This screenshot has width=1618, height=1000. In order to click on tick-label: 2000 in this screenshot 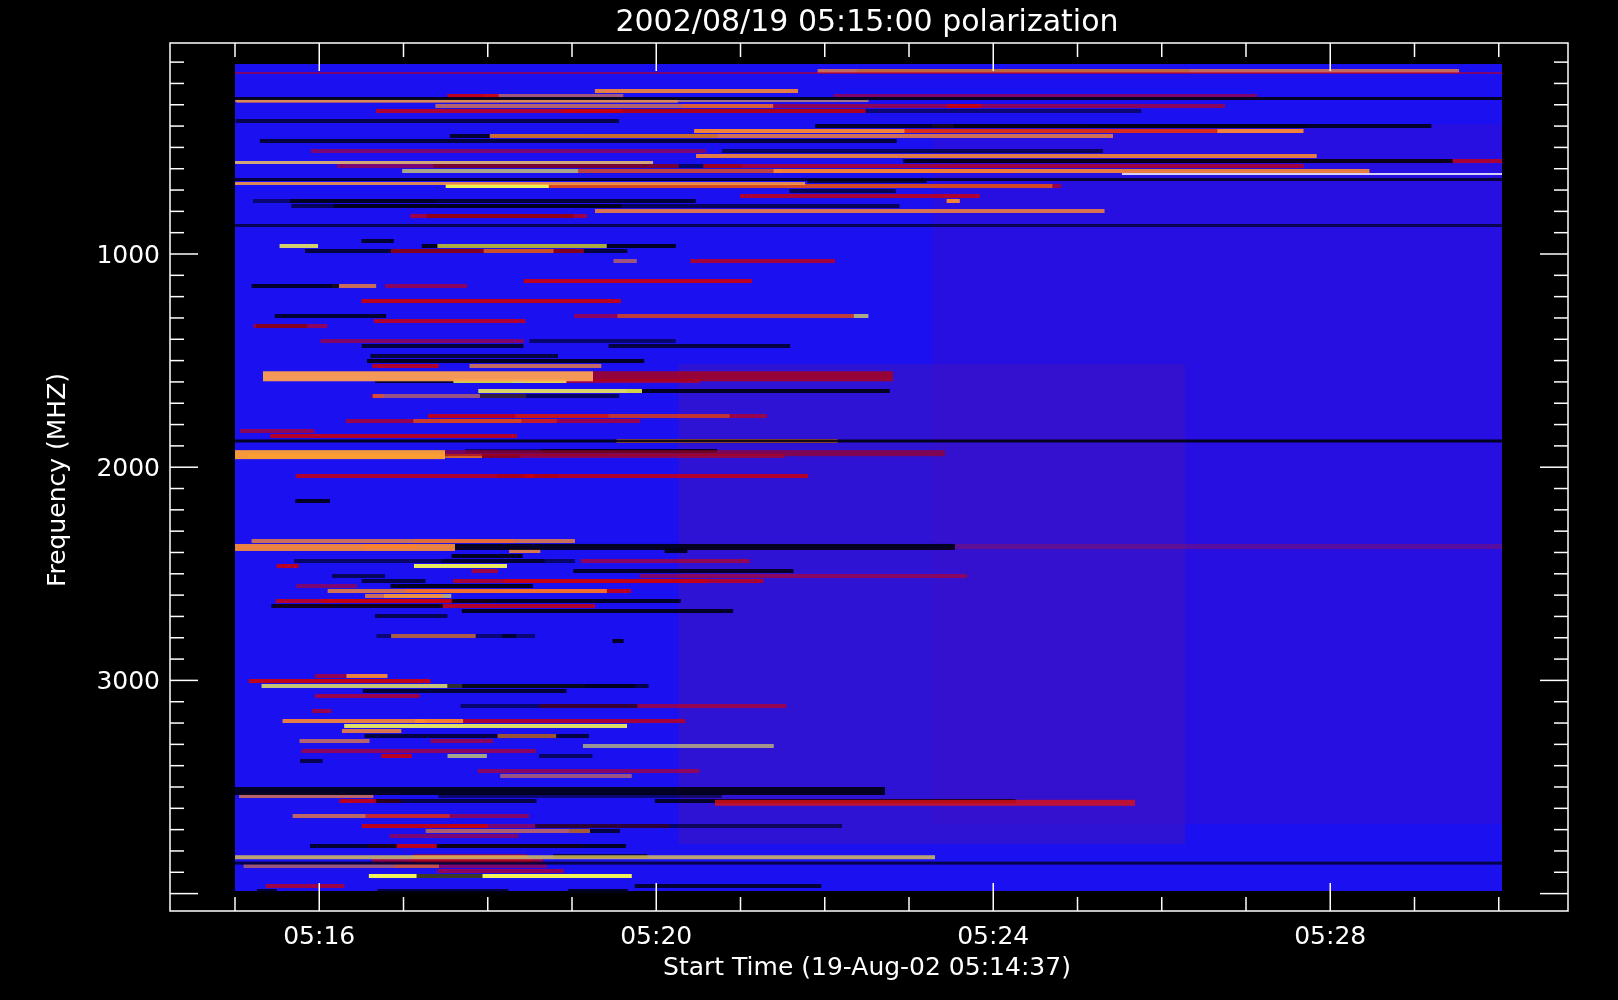, I will do `click(128, 468)`.